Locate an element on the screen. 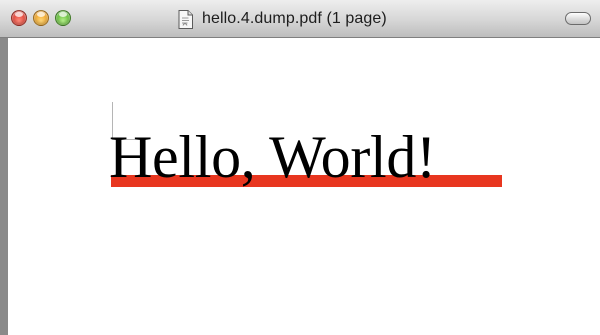  pdf-document-icon is located at coordinates (185, 19).